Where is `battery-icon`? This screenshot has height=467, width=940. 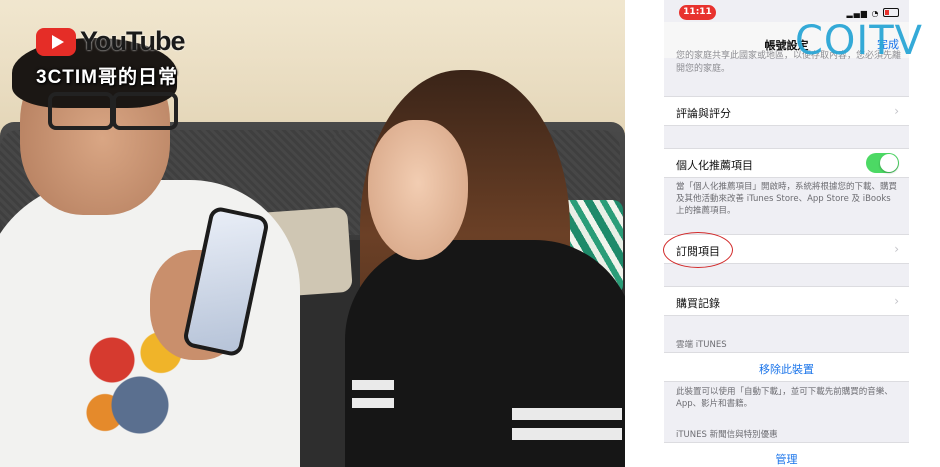
battery-icon is located at coordinates (891, 12).